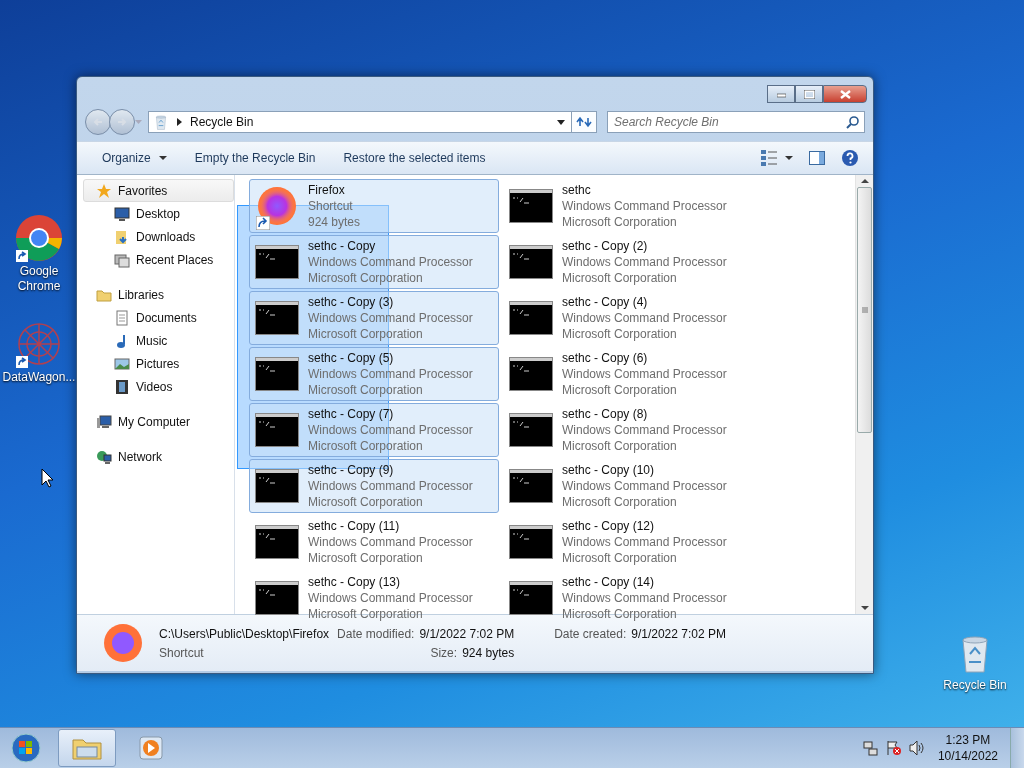 The height and width of the screenshot is (768, 1024). I want to click on file-name: sethc - Copy (11), so click(354, 526).